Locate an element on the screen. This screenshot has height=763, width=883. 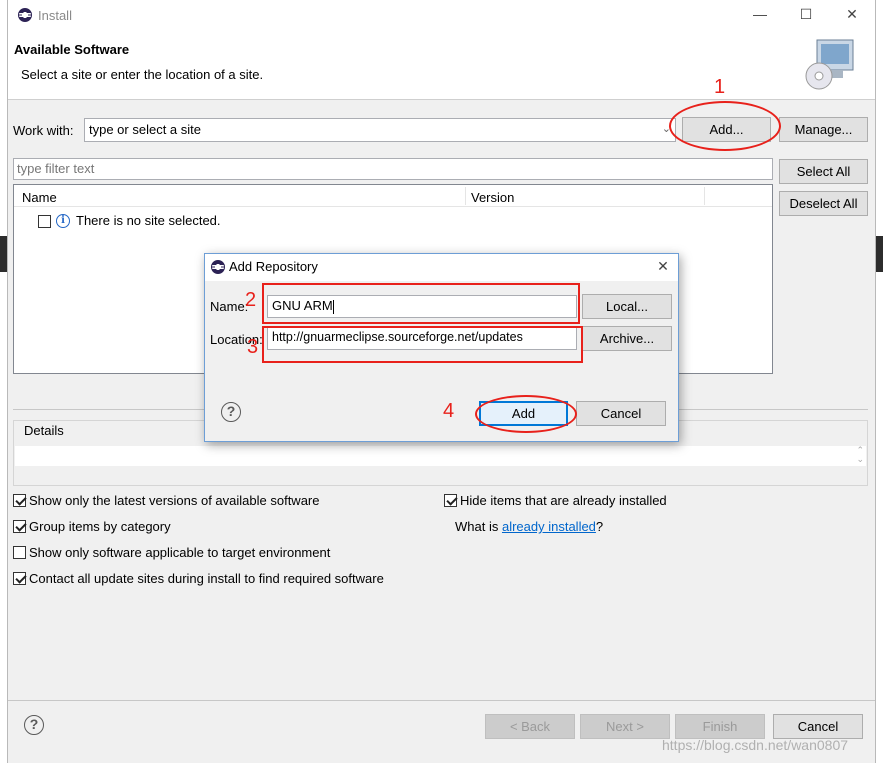
cancel-button: Cancel is located at coordinates (818, 726).